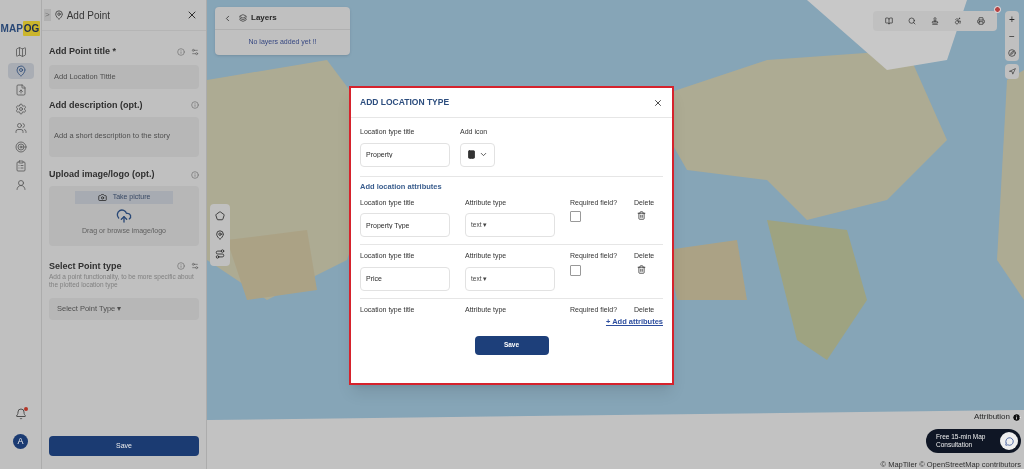 The image size is (1024, 469). What do you see at coordinates (483, 154) in the screenshot?
I see `chevron-down-icon` at bounding box center [483, 154].